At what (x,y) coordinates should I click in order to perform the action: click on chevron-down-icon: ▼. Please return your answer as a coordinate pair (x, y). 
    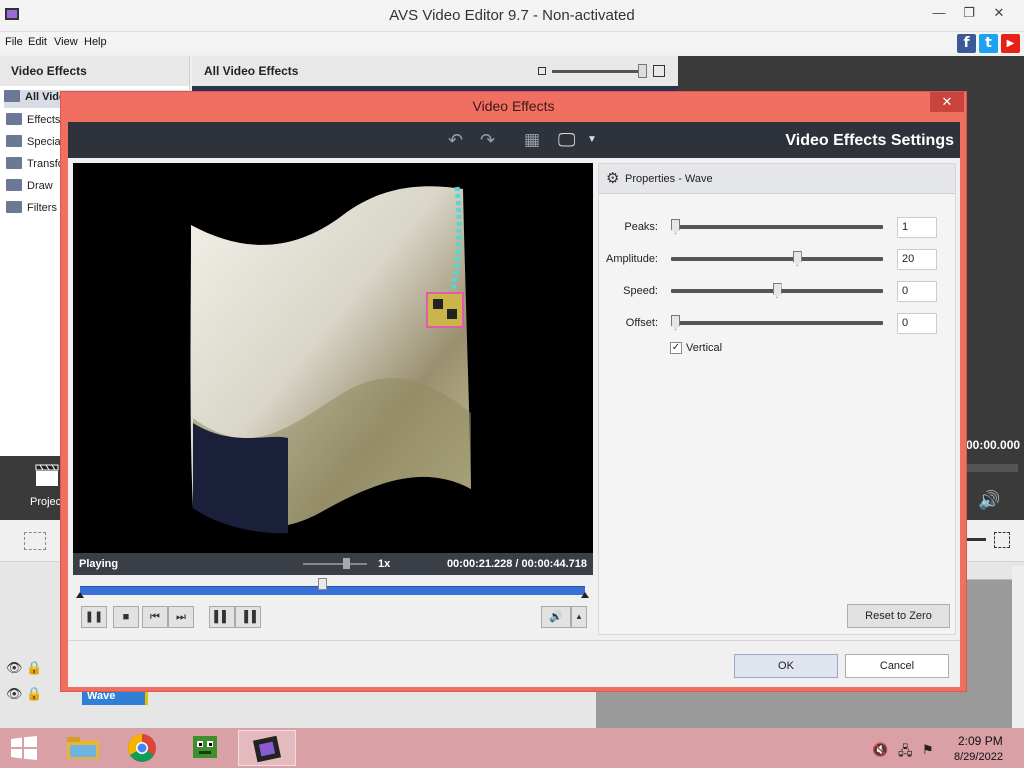
    Looking at the image, I should click on (592, 139).